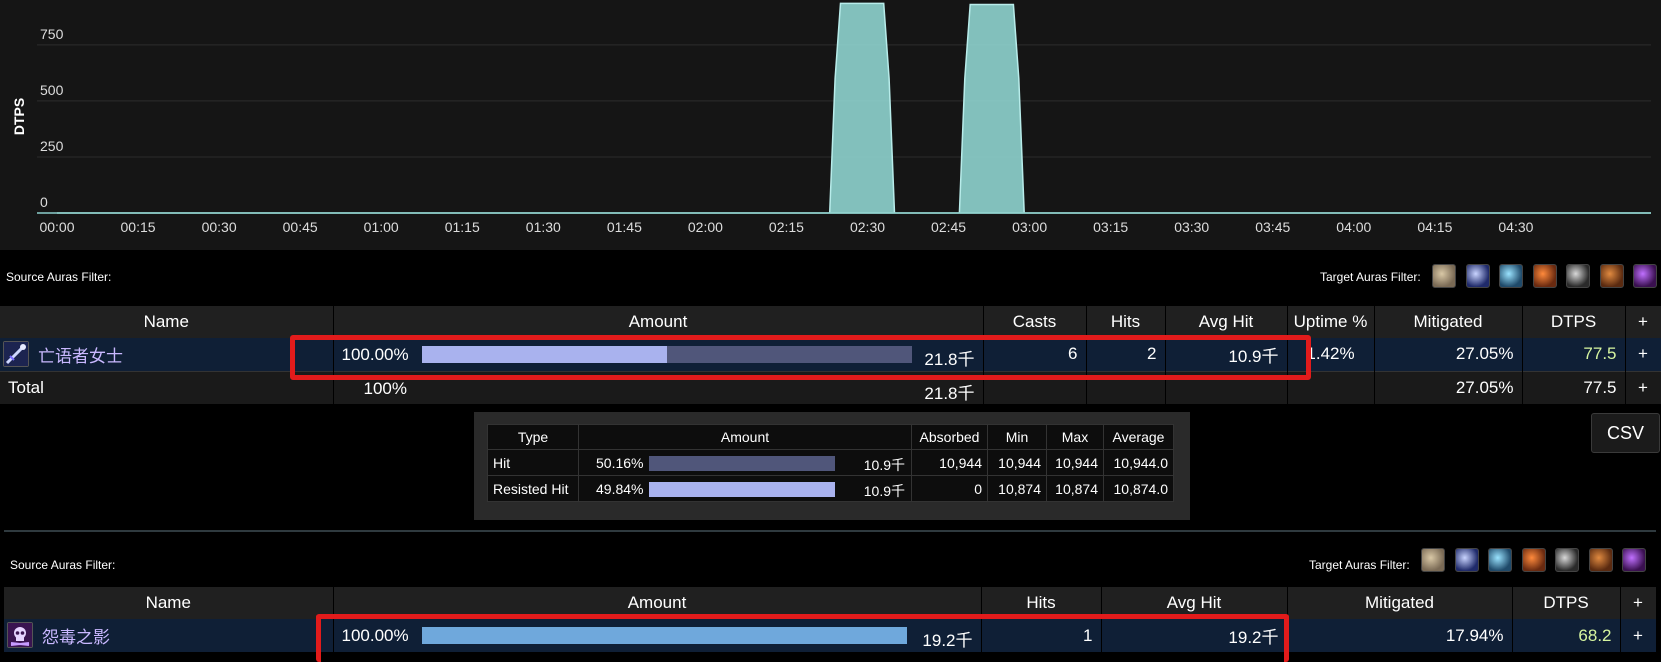 The height and width of the screenshot is (662, 1661). I want to click on col-header-casts: Casts, so click(1035, 322).